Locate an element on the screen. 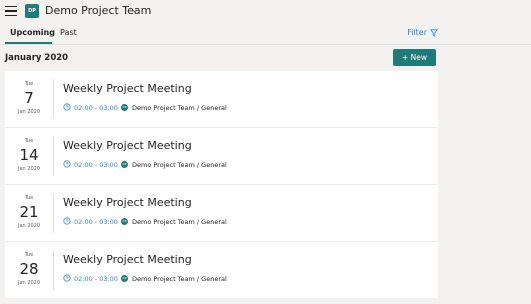  event-day: 14 is located at coordinates (29, 155).